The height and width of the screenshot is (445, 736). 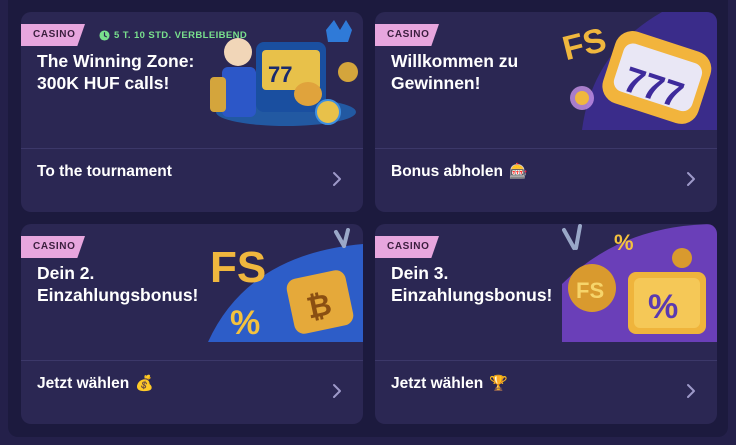 I want to click on slot-machine-icon: 🎰, so click(x=518, y=171).